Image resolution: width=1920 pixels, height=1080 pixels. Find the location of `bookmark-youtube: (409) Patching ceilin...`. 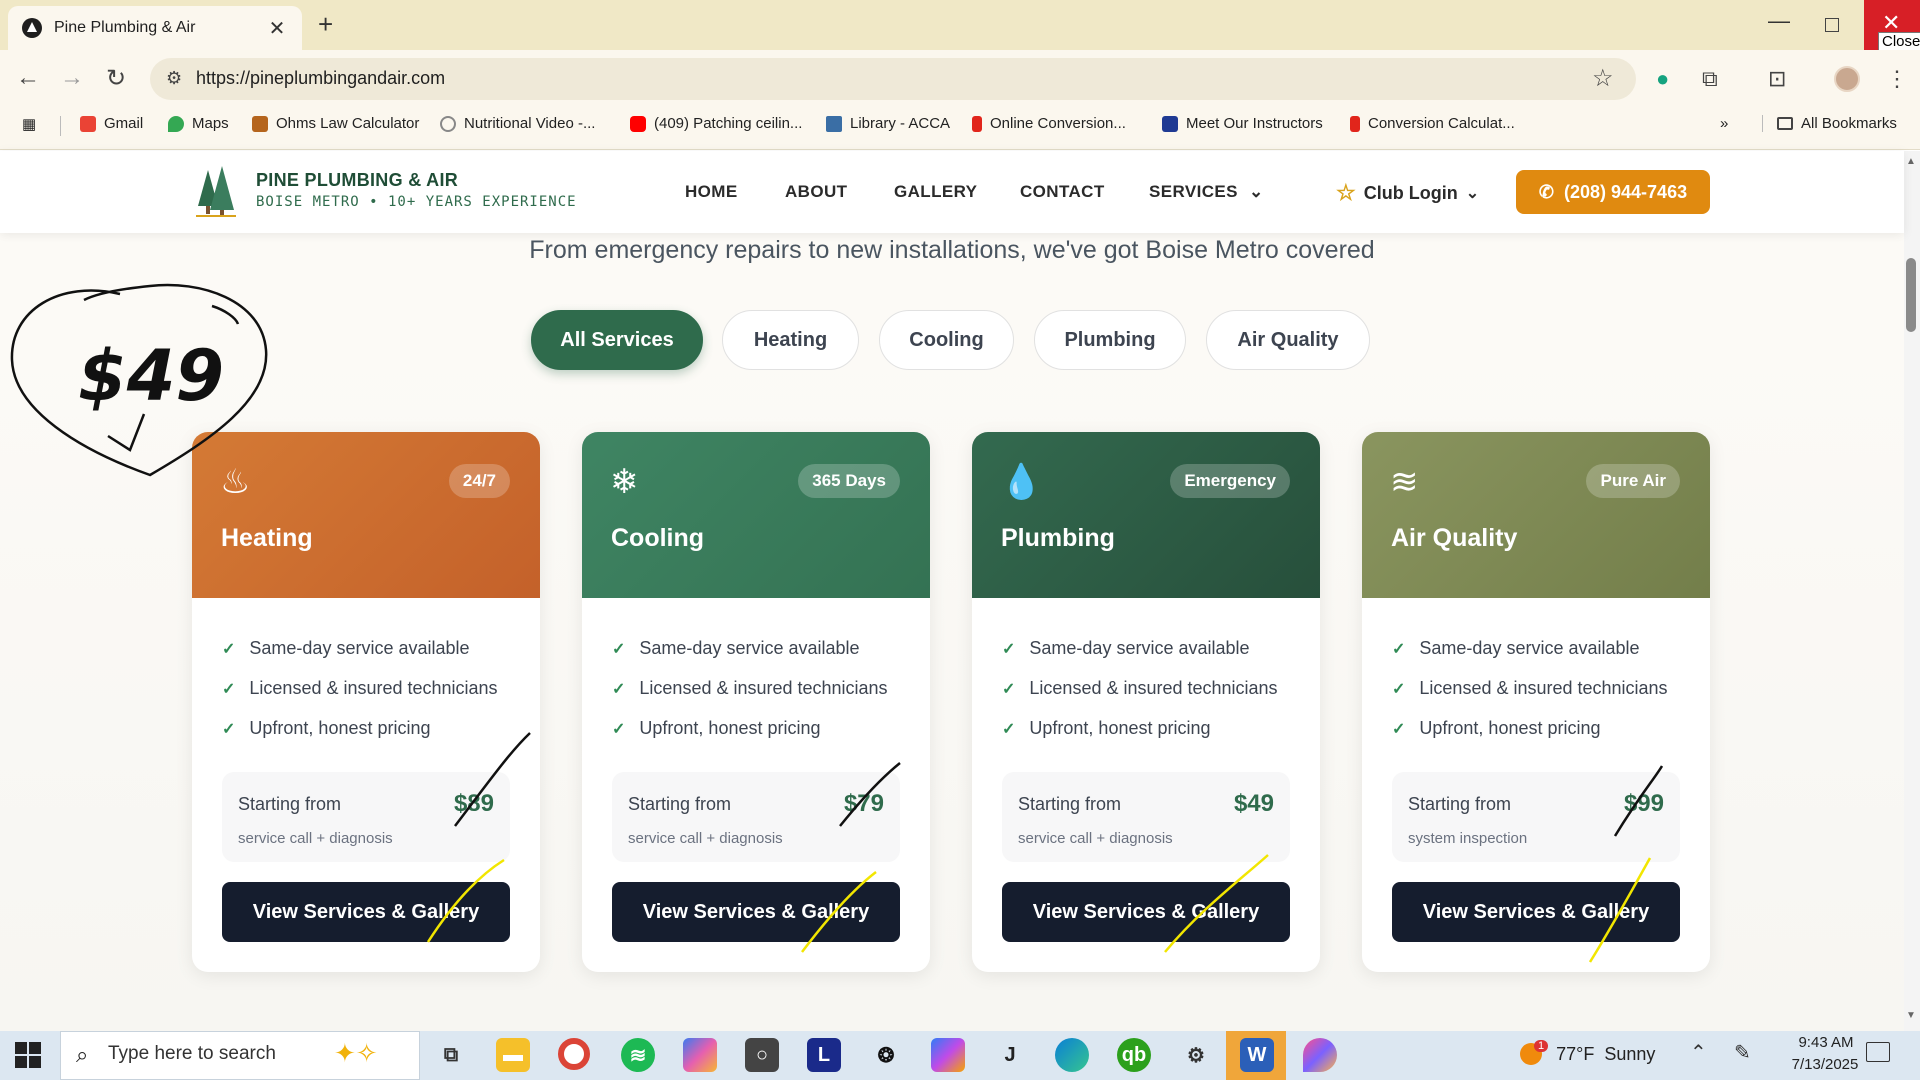

bookmark-youtube: (409) Patching ceilin... is located at coordinates (716, 123).